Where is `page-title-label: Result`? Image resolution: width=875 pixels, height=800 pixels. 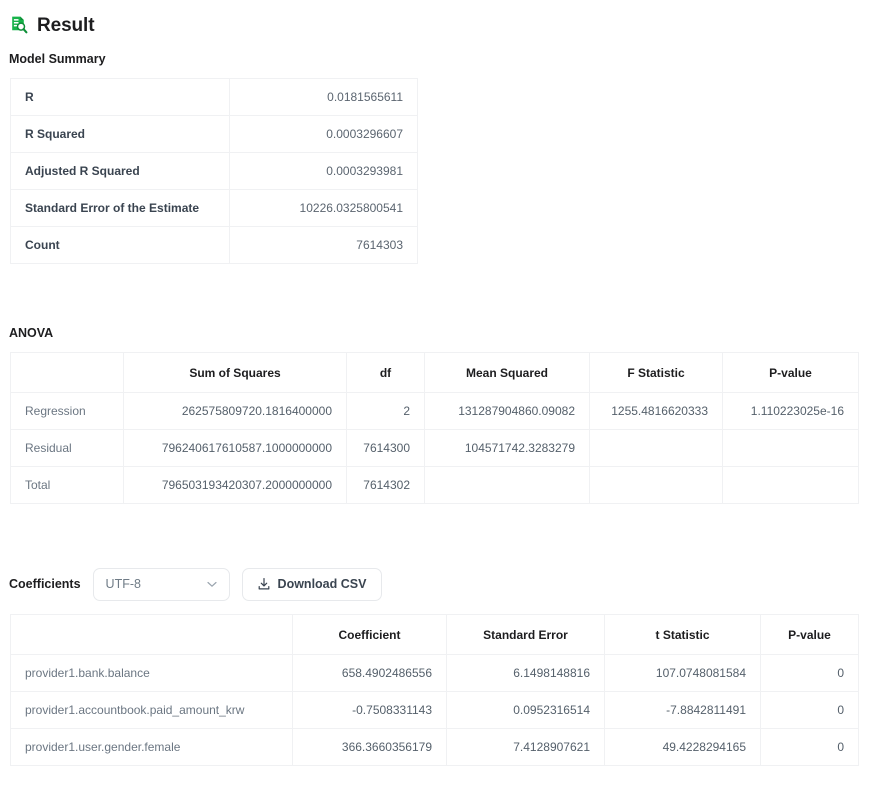 page-title-label: Result is located at coordinates (66, 25).